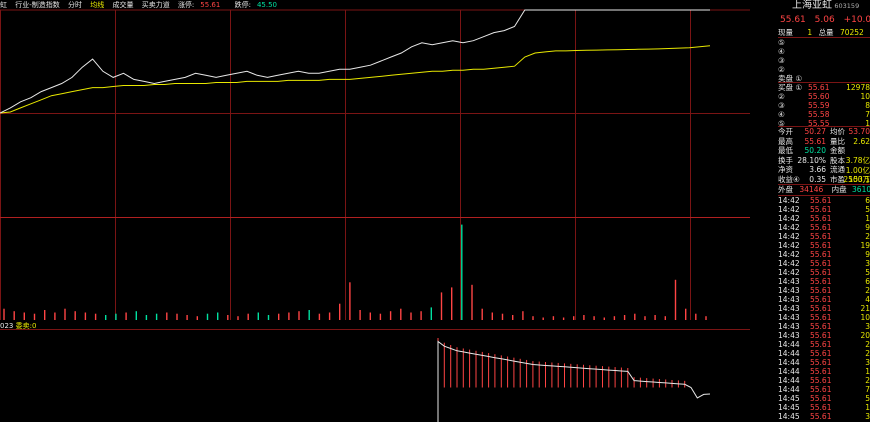  Describe the element at coordinates (785, 131) in the screenshot. I see `stat-label: 今开` at that location.